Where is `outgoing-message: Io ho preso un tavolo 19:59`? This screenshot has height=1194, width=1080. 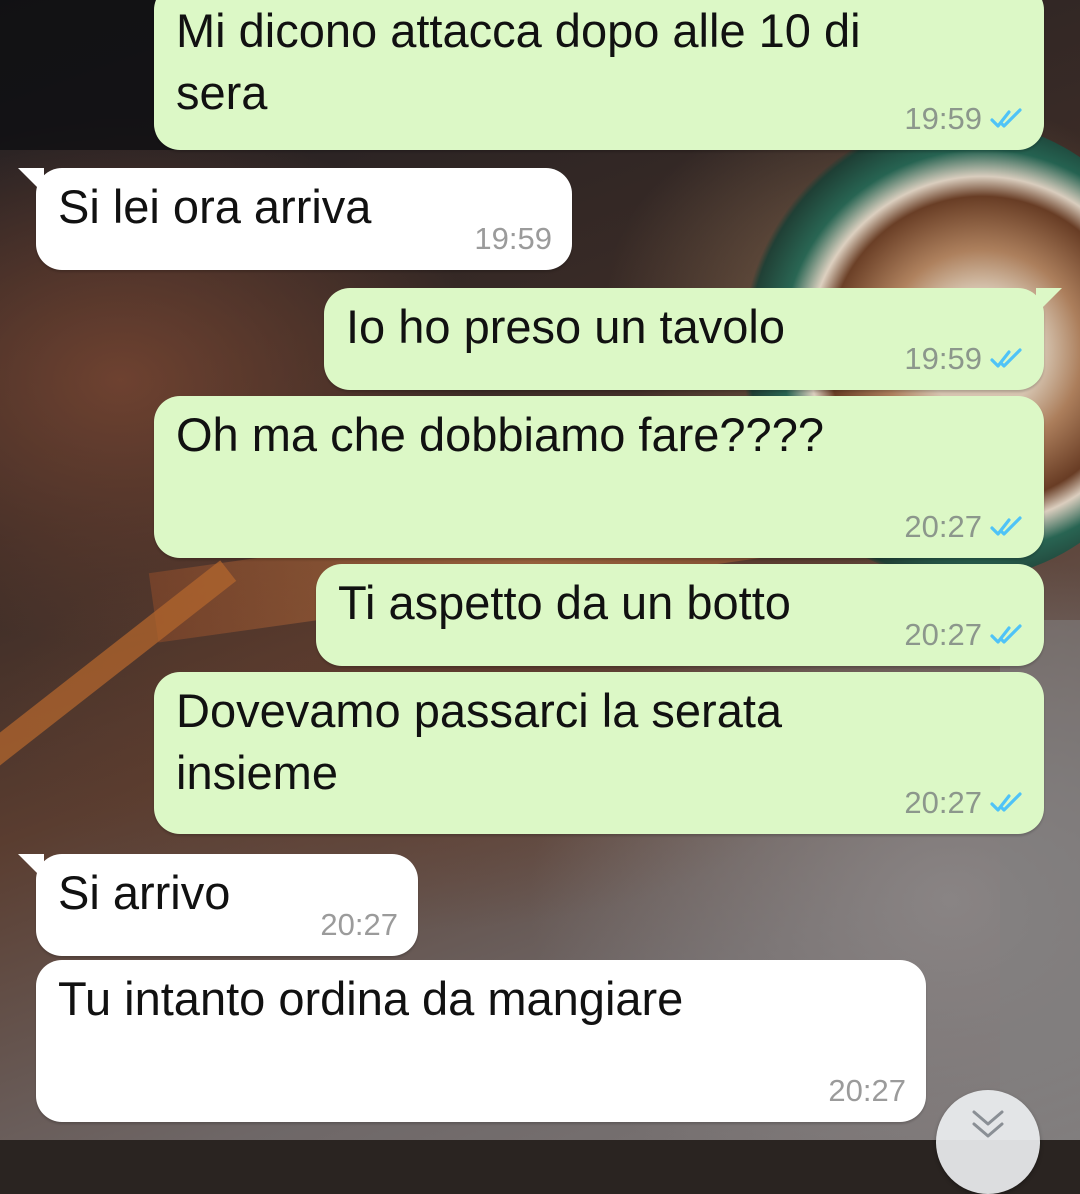
outgoing-message: Io ho preso un tavolo 19:59 is located at coordinates (693, 339).